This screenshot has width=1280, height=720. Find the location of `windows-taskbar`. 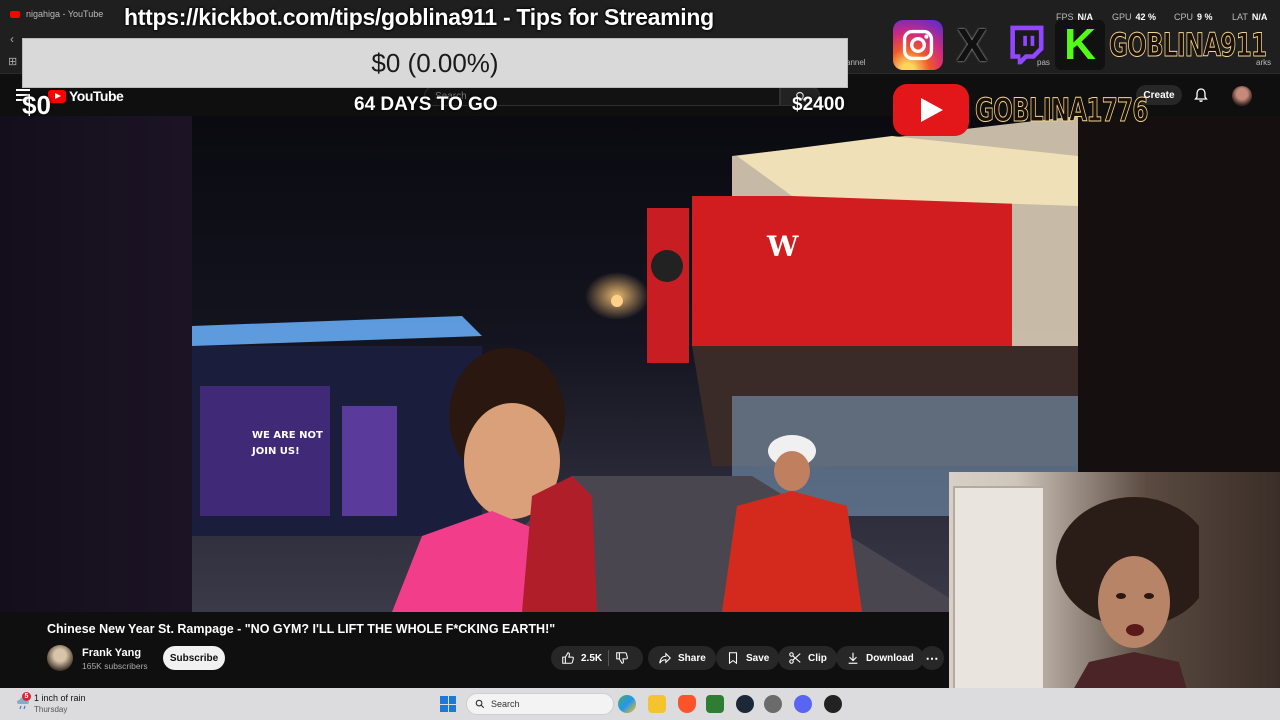

windows-taskbar is located at coordinates (640, 704).